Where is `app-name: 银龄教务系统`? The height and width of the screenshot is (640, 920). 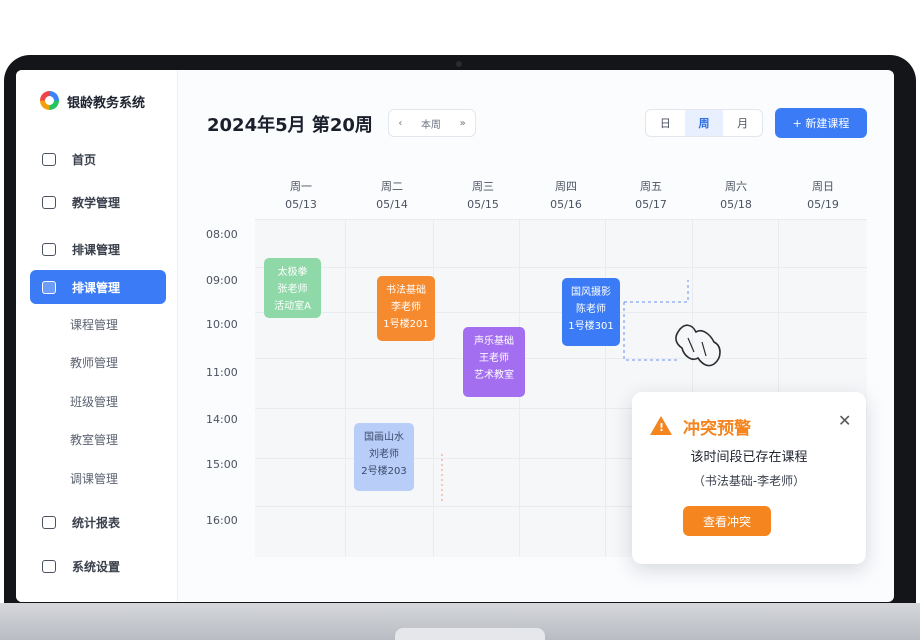 app-name: 银龄教务系统 is located at coordinates (106, 103).